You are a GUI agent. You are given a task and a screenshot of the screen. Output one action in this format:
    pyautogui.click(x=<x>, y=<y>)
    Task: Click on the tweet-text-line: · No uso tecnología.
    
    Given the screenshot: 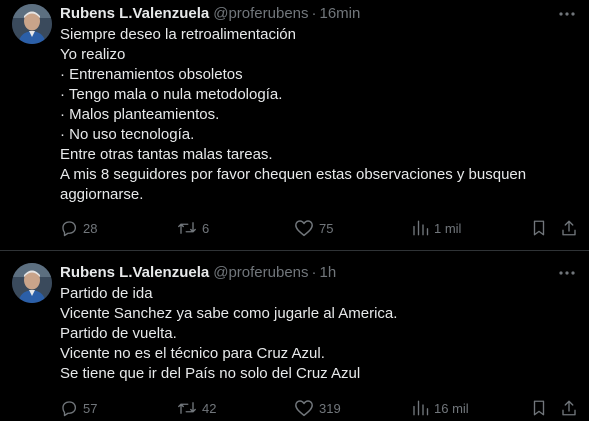 What is the action you would take?
    pyautogui.click(x=127, y=134)
    